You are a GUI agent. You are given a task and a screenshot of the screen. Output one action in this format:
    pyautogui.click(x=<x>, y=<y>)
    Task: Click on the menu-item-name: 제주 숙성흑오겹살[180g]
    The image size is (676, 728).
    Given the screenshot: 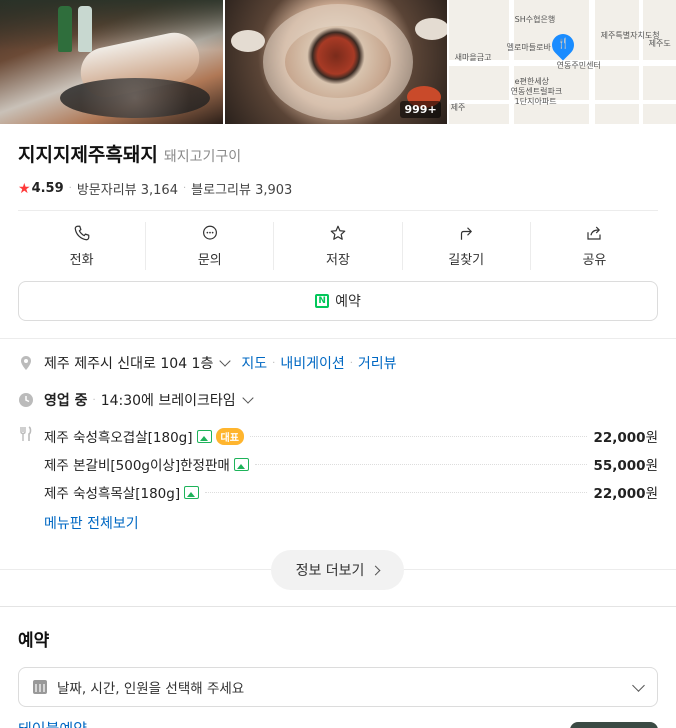 What is the action you would take?
    pyautogui.click(x=118, y=438)
    